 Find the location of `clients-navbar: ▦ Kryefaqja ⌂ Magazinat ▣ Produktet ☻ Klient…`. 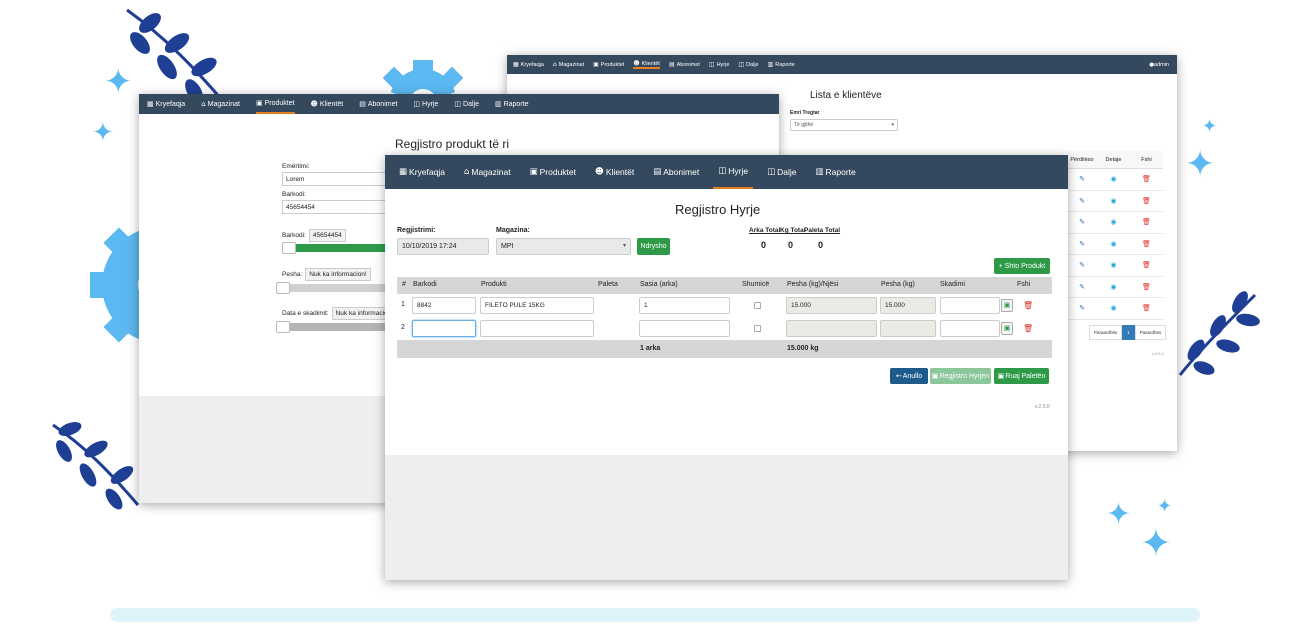

clients-navbar: ▦ Kryefaqja ⌂ Magazinat ▣ Produktet ☻ Klient… is located at coordinates (842, 64).